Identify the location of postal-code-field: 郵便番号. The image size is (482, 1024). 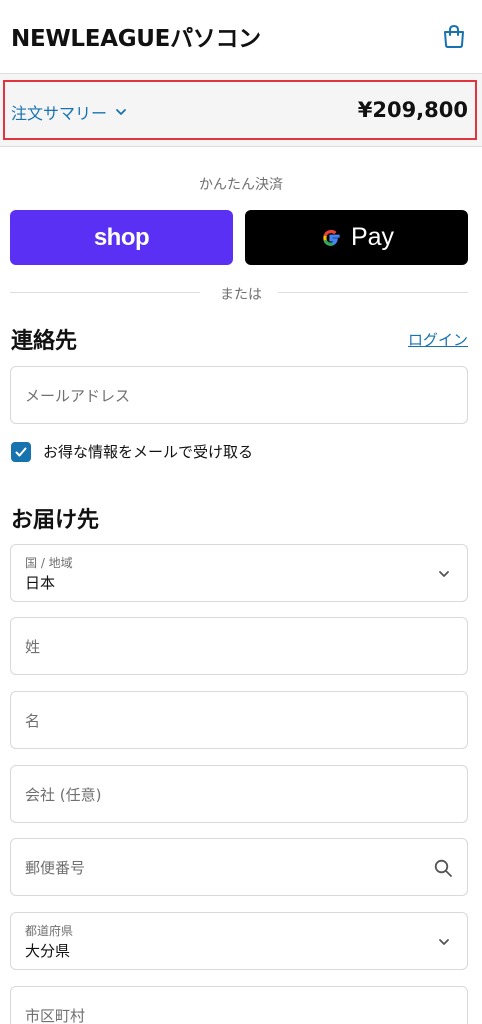
(239, 867).